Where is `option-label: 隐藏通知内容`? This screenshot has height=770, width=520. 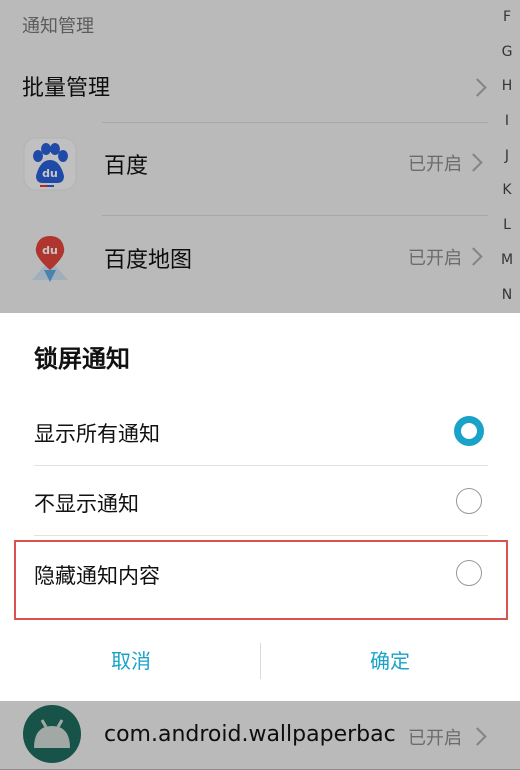 option-label: 隐藏通知内容 is located at coordinates (97, 576).